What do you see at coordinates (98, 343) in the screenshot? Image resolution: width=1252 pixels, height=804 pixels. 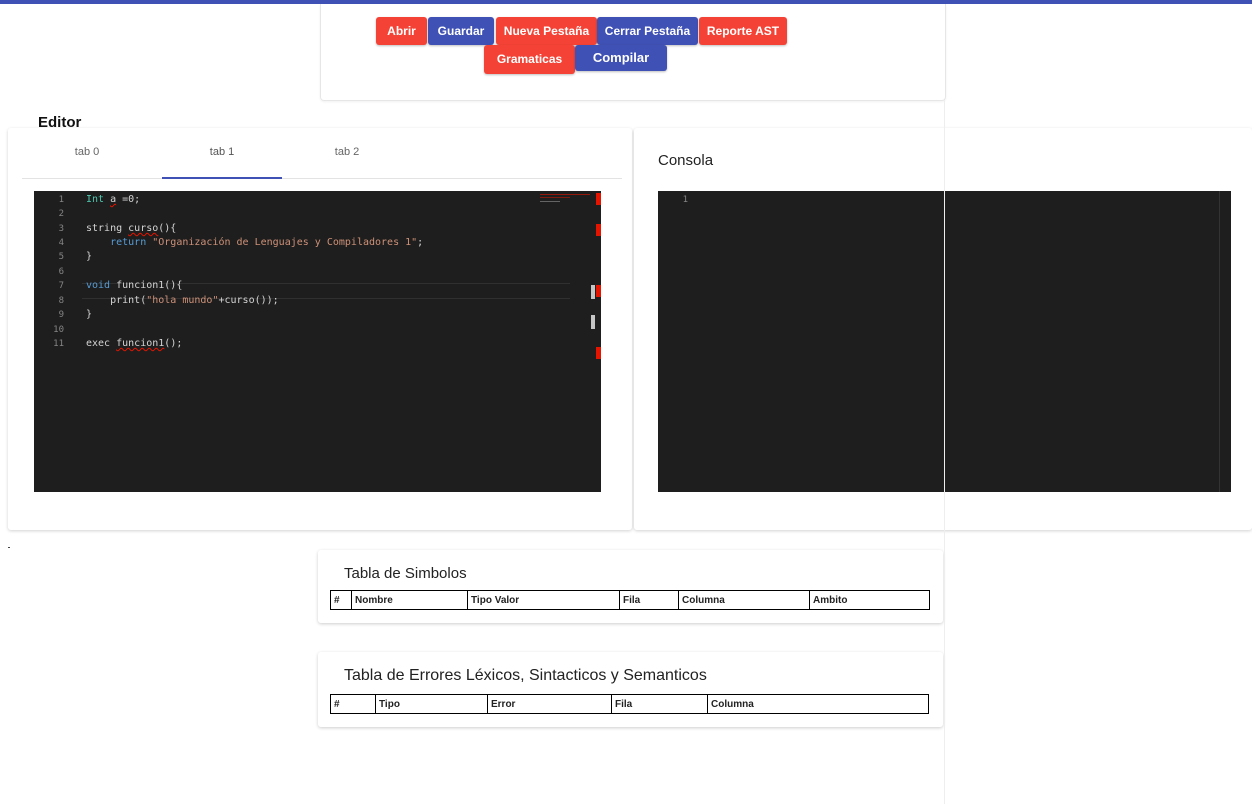 I see `keyword-token: exec` at bounding box center [98, 343].